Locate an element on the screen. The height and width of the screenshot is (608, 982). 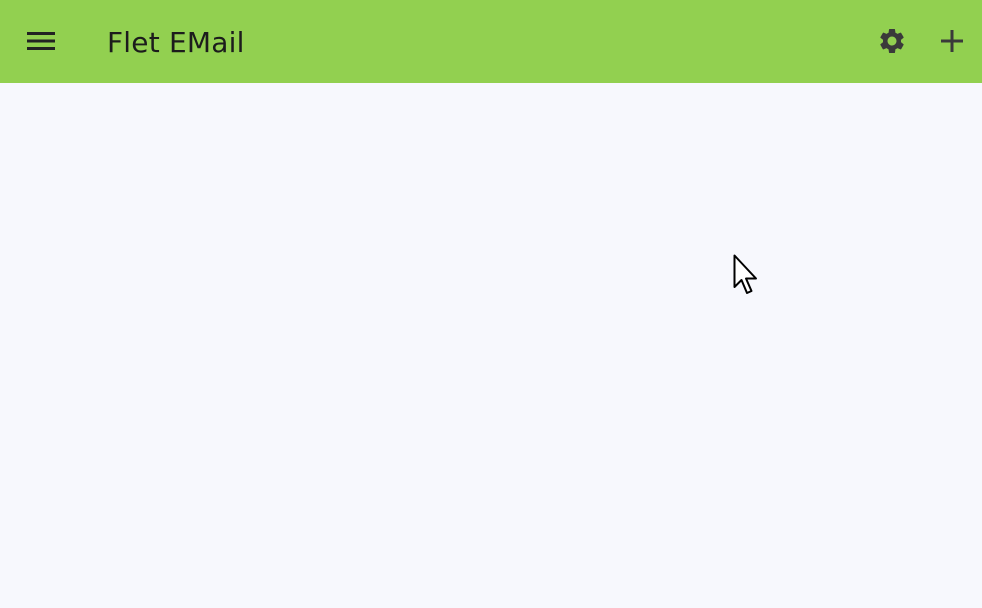
add-button is located at coordinates (952, 41).